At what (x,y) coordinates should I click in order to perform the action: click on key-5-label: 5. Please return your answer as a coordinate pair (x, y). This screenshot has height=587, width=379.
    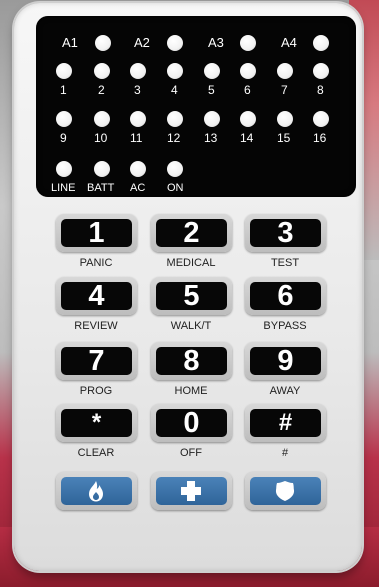
    Looking at the image, I should click on (191, 296).